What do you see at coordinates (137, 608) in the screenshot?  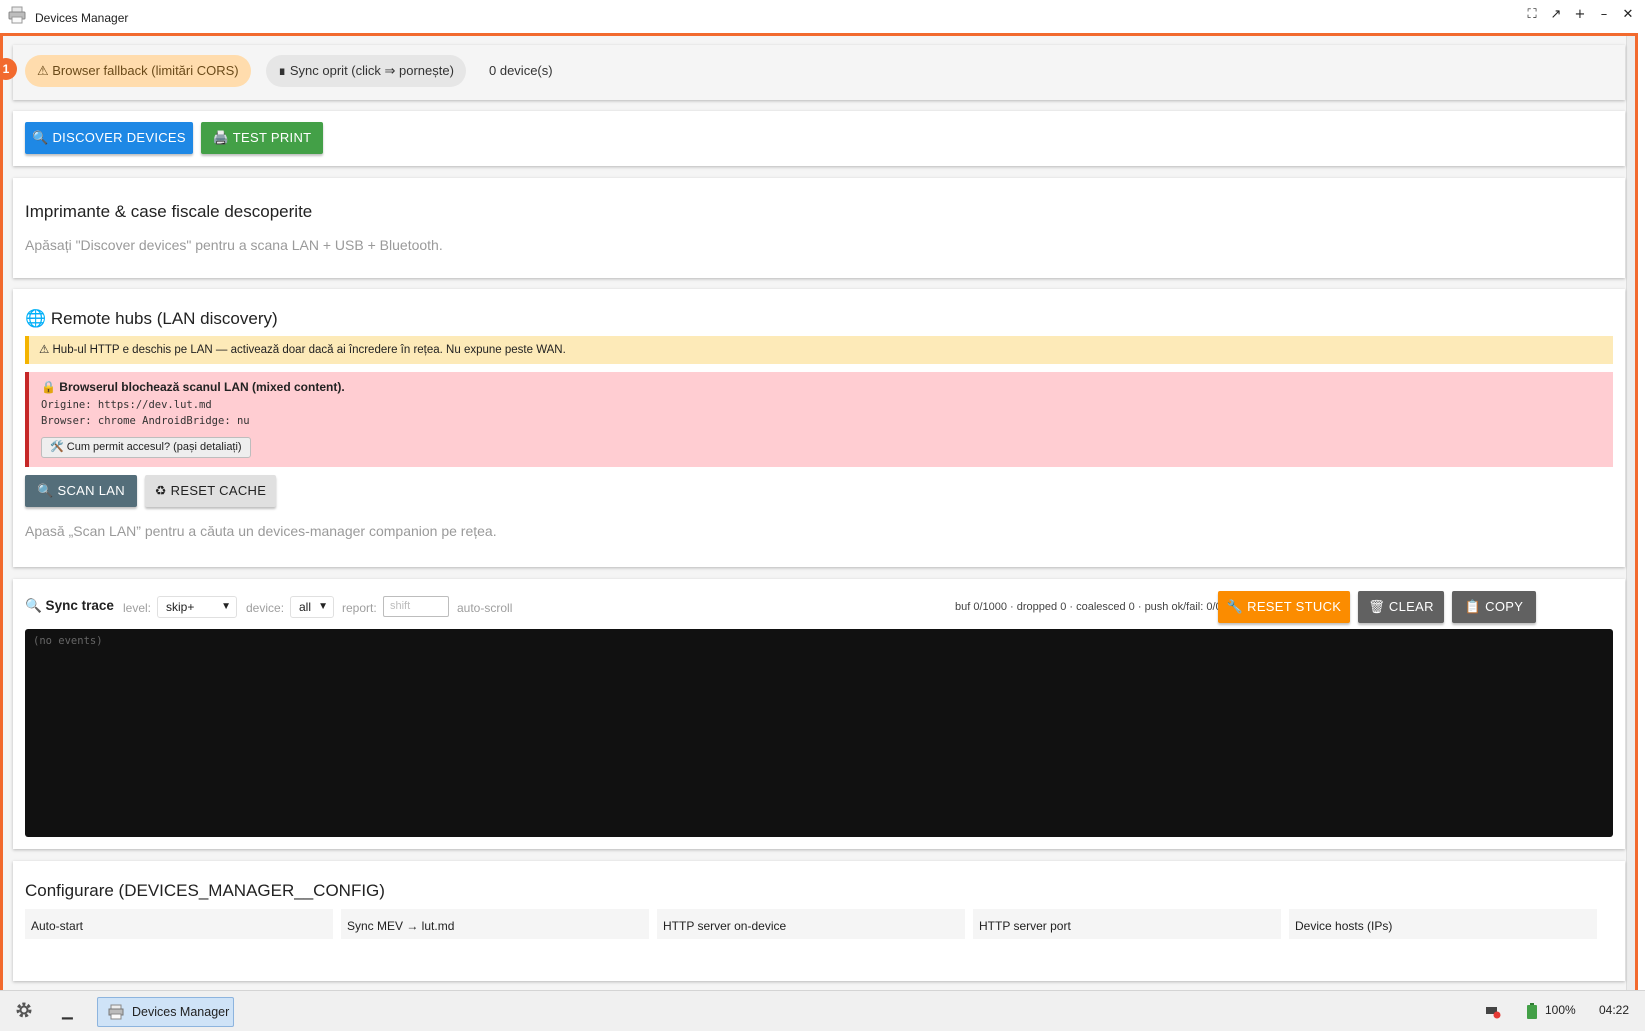 I see `level-label: level:` at bounding box center [137, 608].